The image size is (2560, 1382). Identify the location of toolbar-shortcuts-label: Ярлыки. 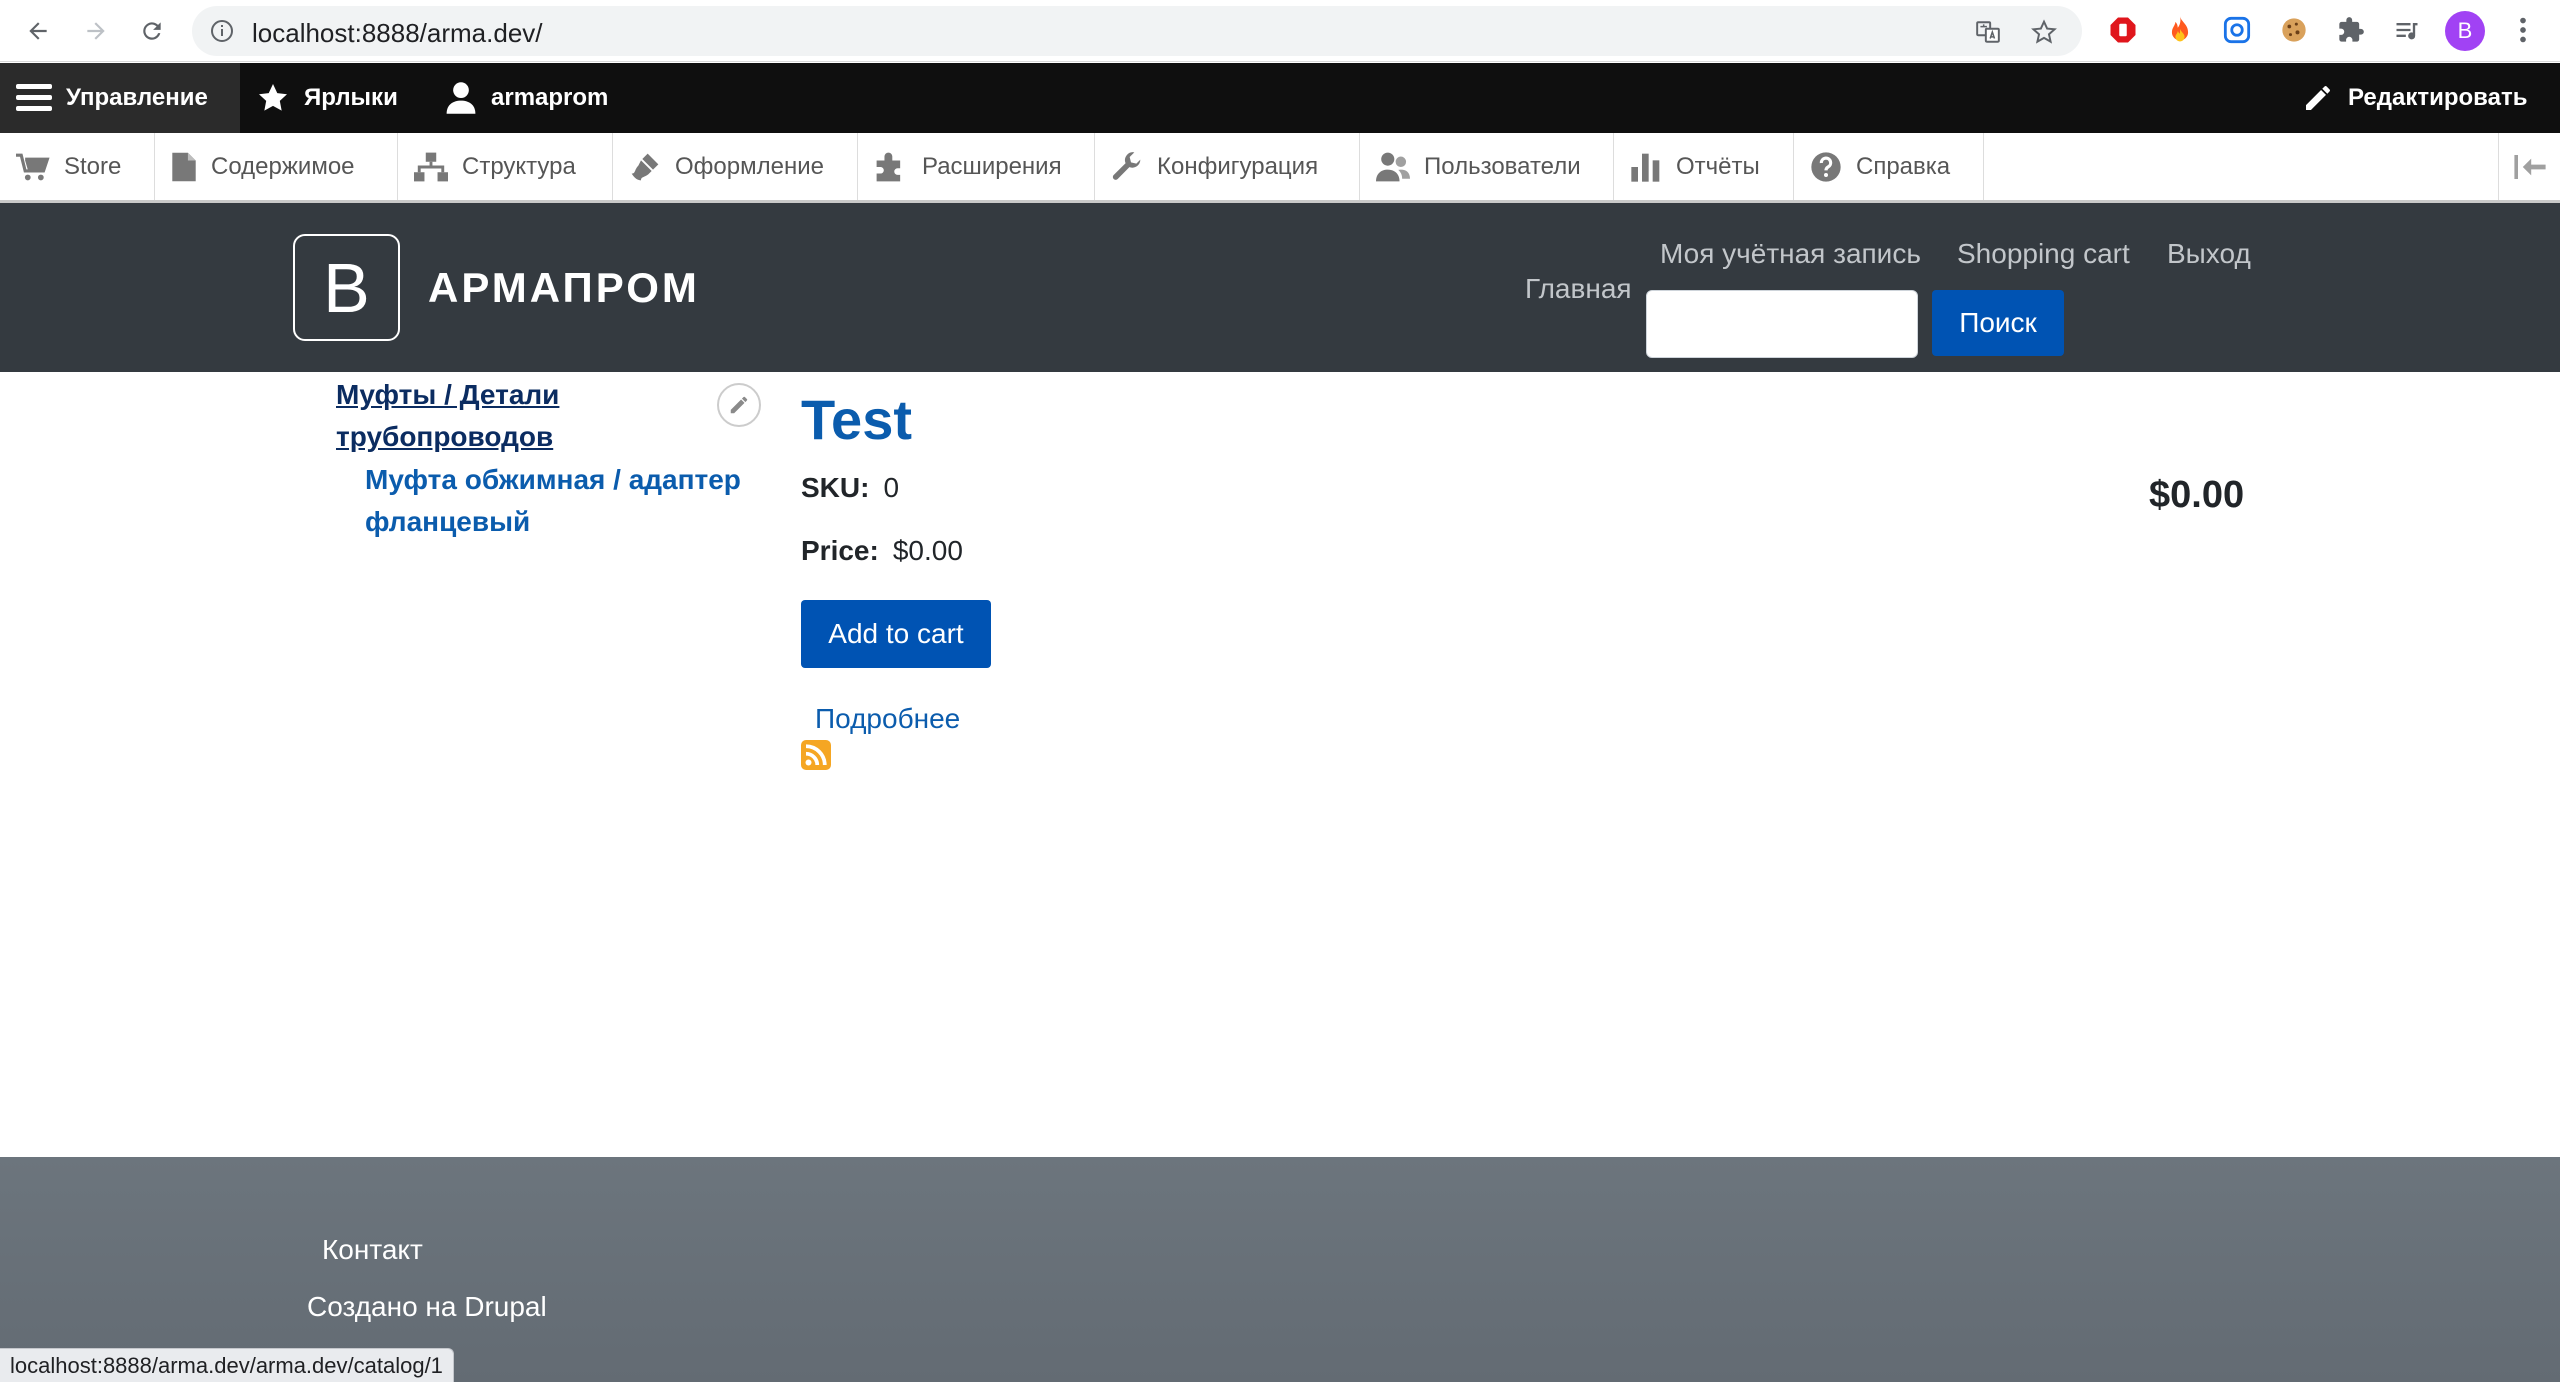
(351, 97).